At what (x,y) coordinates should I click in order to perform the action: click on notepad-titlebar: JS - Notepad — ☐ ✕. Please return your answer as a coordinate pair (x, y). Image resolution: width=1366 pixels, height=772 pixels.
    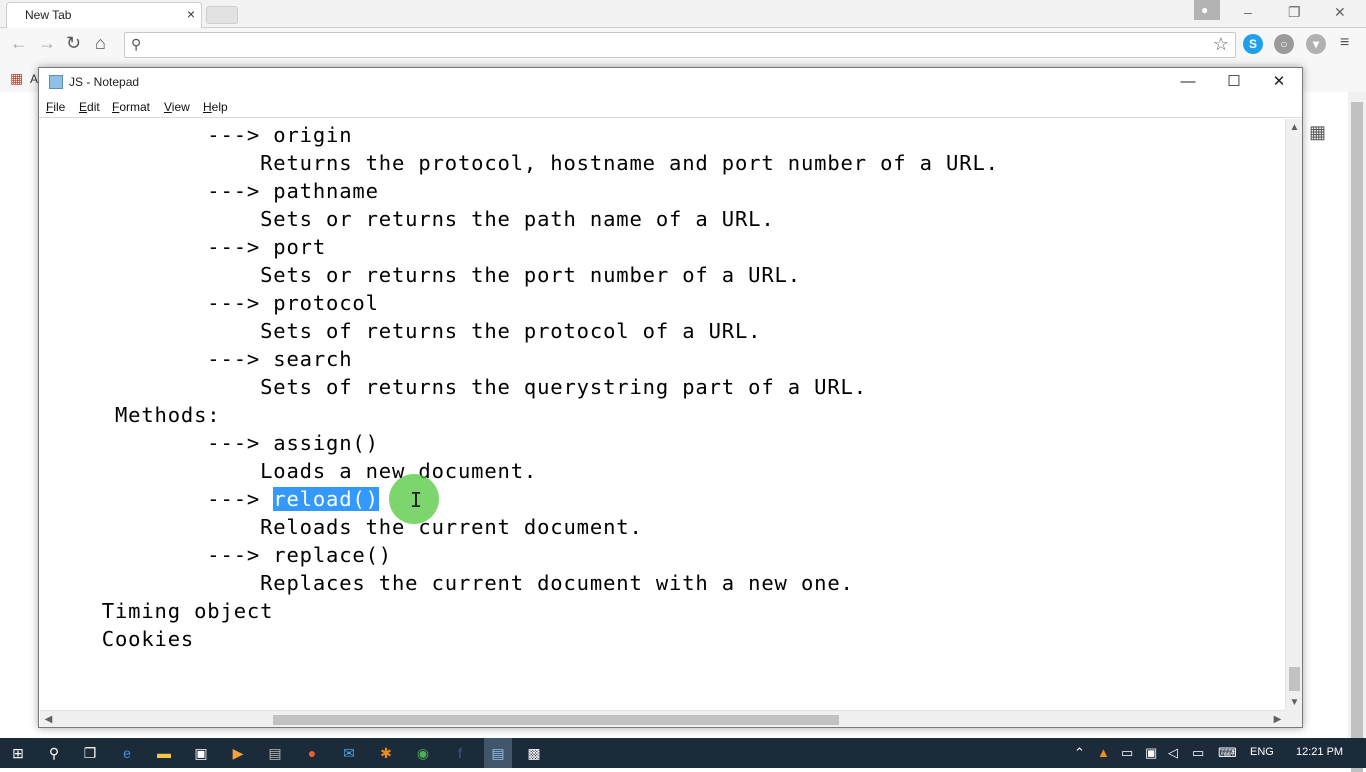
    Looking at the image, I should click on (670, 82).